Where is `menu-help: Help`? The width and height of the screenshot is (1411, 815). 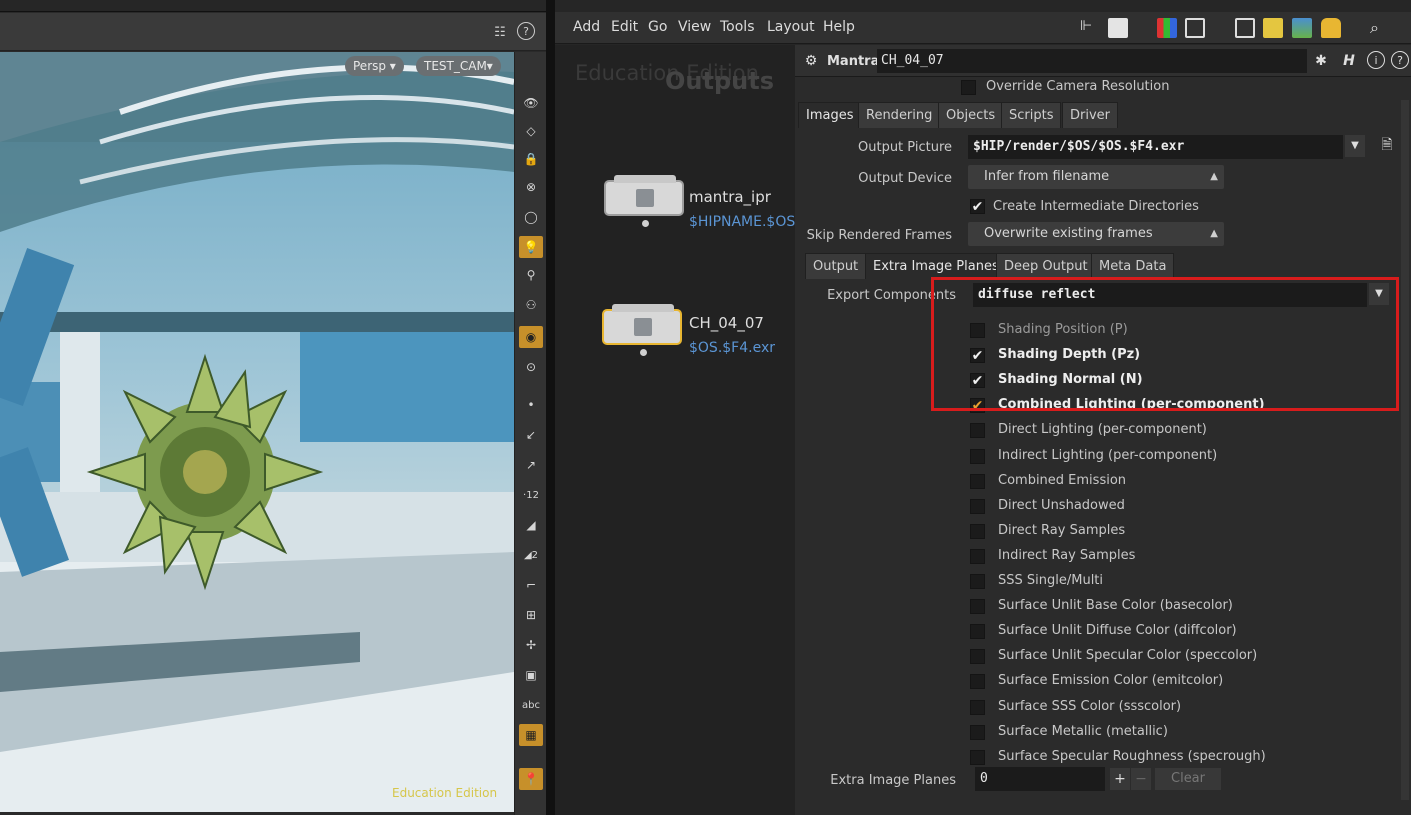 menu-help: Help is located at coordinates (839, 27).